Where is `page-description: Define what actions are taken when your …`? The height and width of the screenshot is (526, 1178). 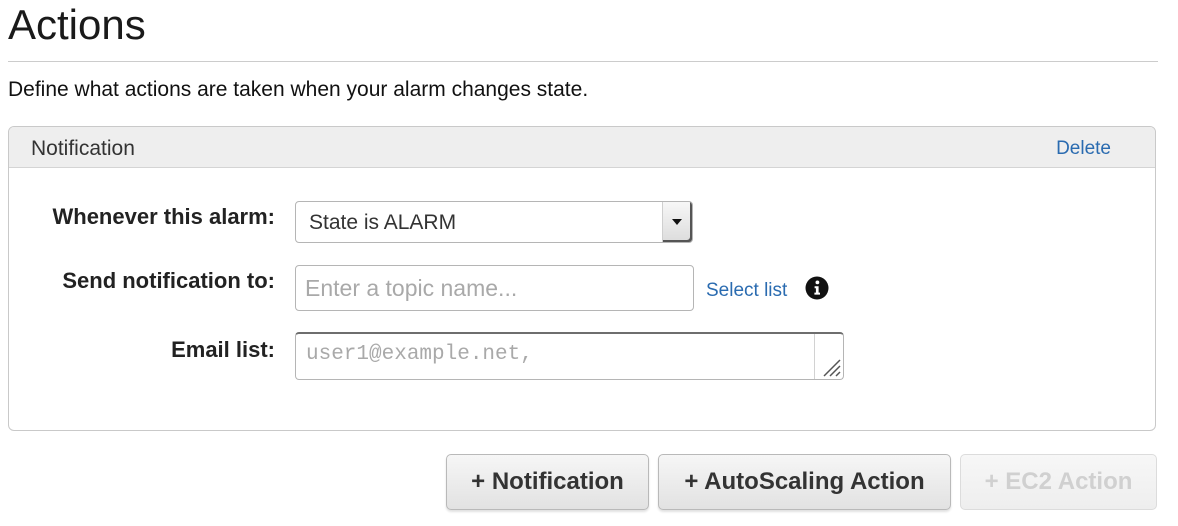
page-description: Define what actions are taken when your … is located at coordinates (298, 89).